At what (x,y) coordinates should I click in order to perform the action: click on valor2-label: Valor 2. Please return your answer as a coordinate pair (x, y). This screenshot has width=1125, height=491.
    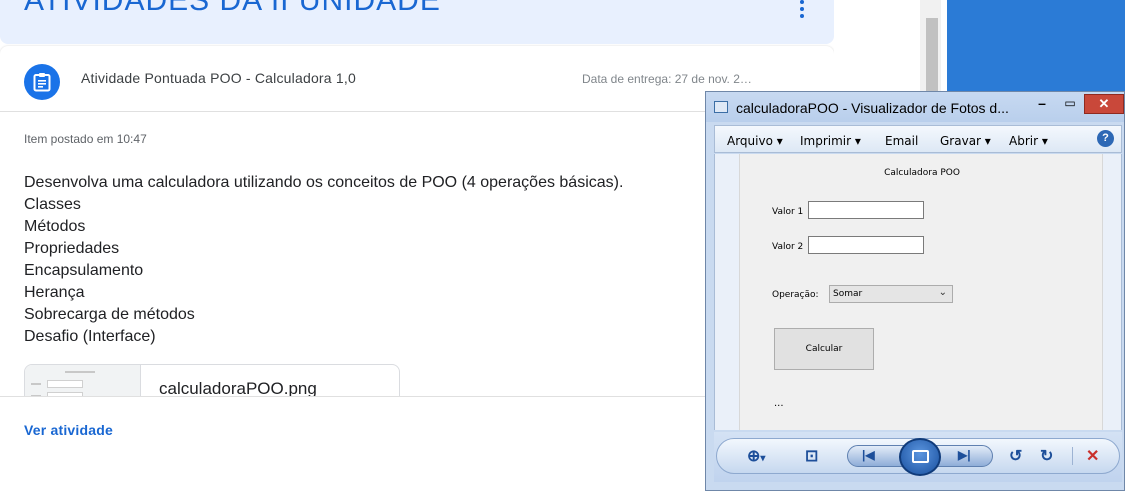
    Looking at the image, I should click on (788, 247).